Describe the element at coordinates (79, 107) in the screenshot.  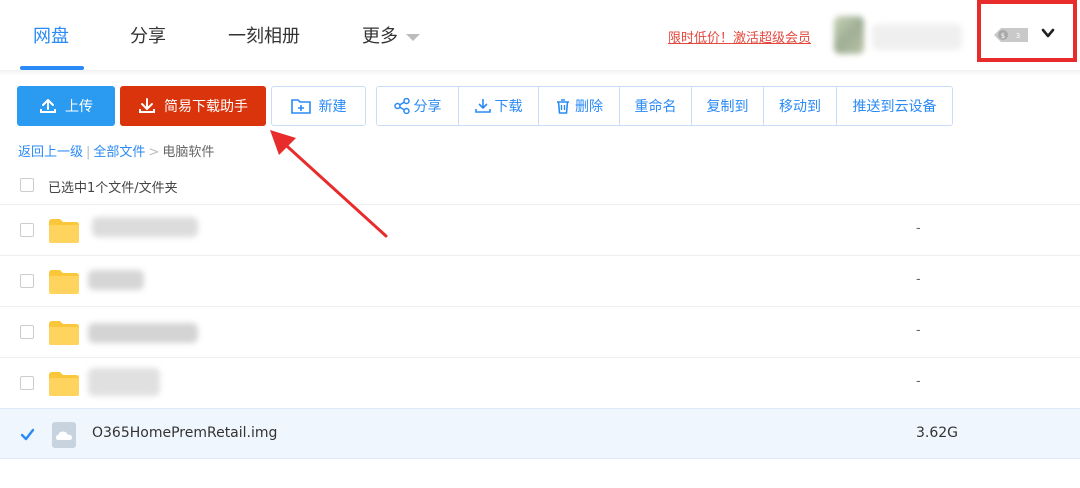
I see `upload-label: 上传` at that location.